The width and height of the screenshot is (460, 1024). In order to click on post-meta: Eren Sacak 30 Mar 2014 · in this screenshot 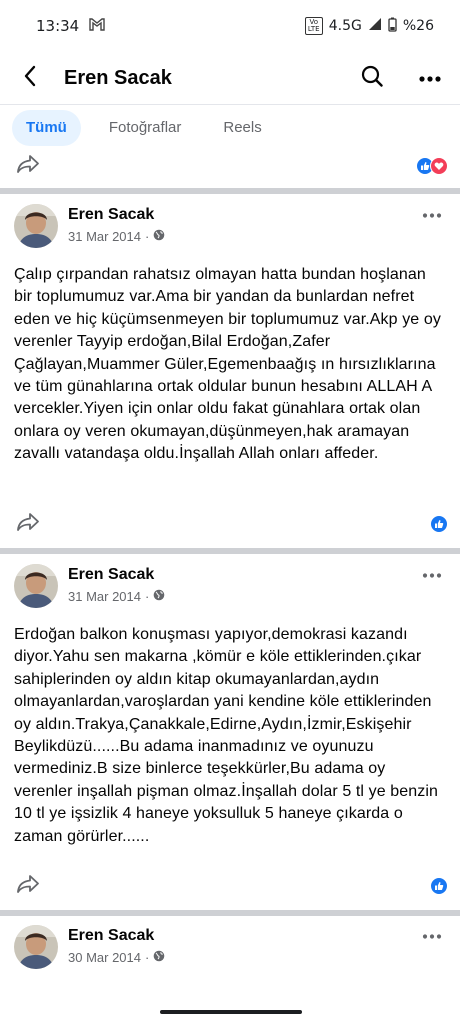, I will do `click(116, 945)`.